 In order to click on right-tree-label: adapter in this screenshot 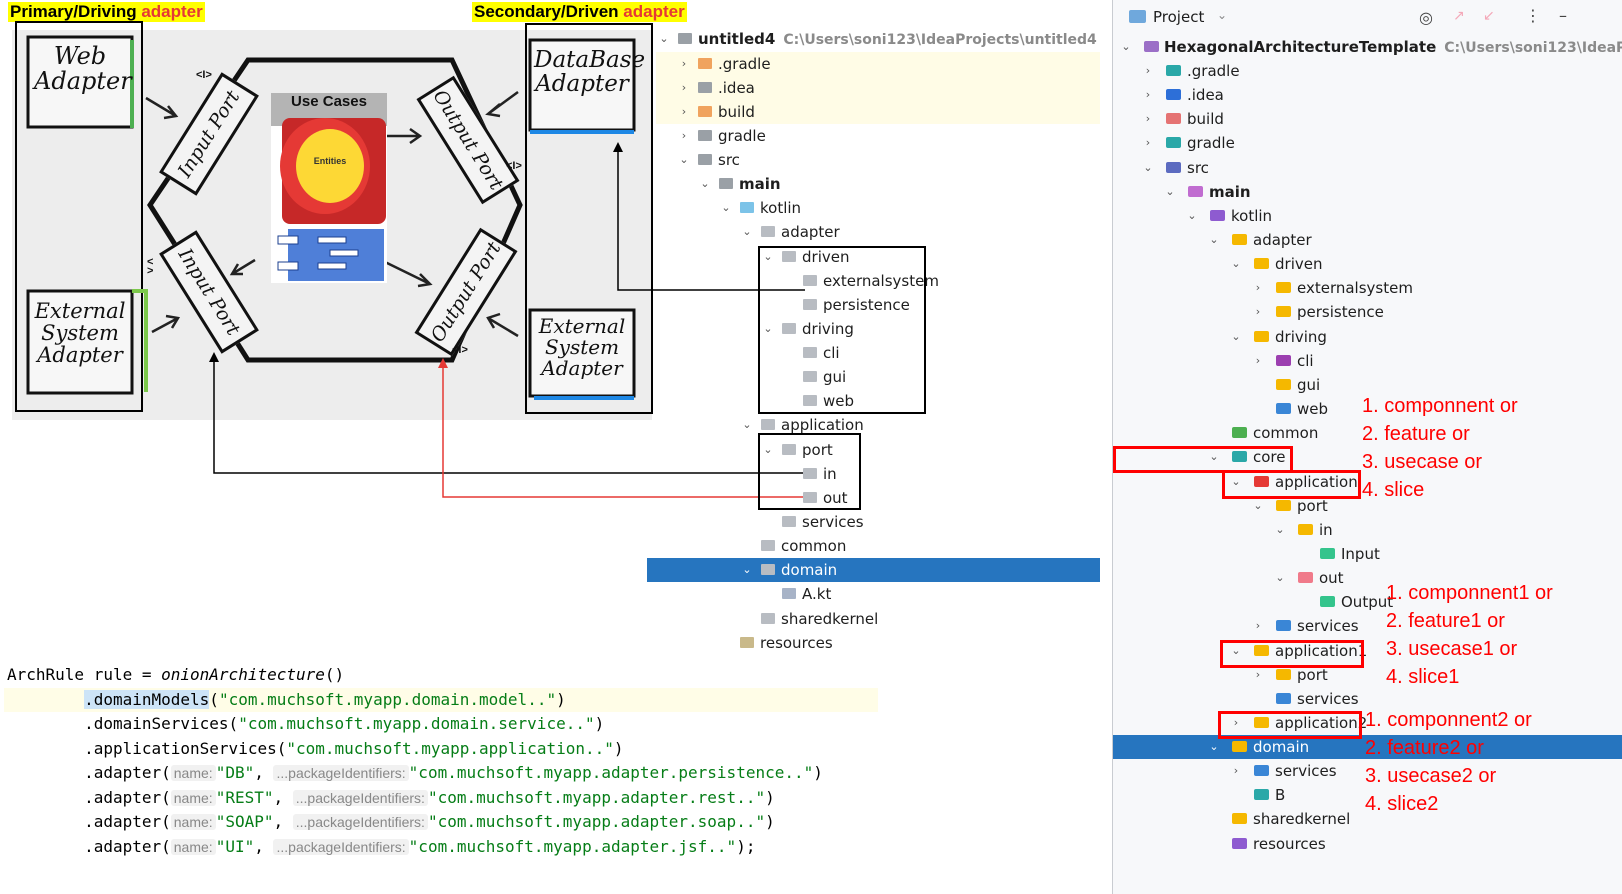, I will do `click(1282, 240)`.